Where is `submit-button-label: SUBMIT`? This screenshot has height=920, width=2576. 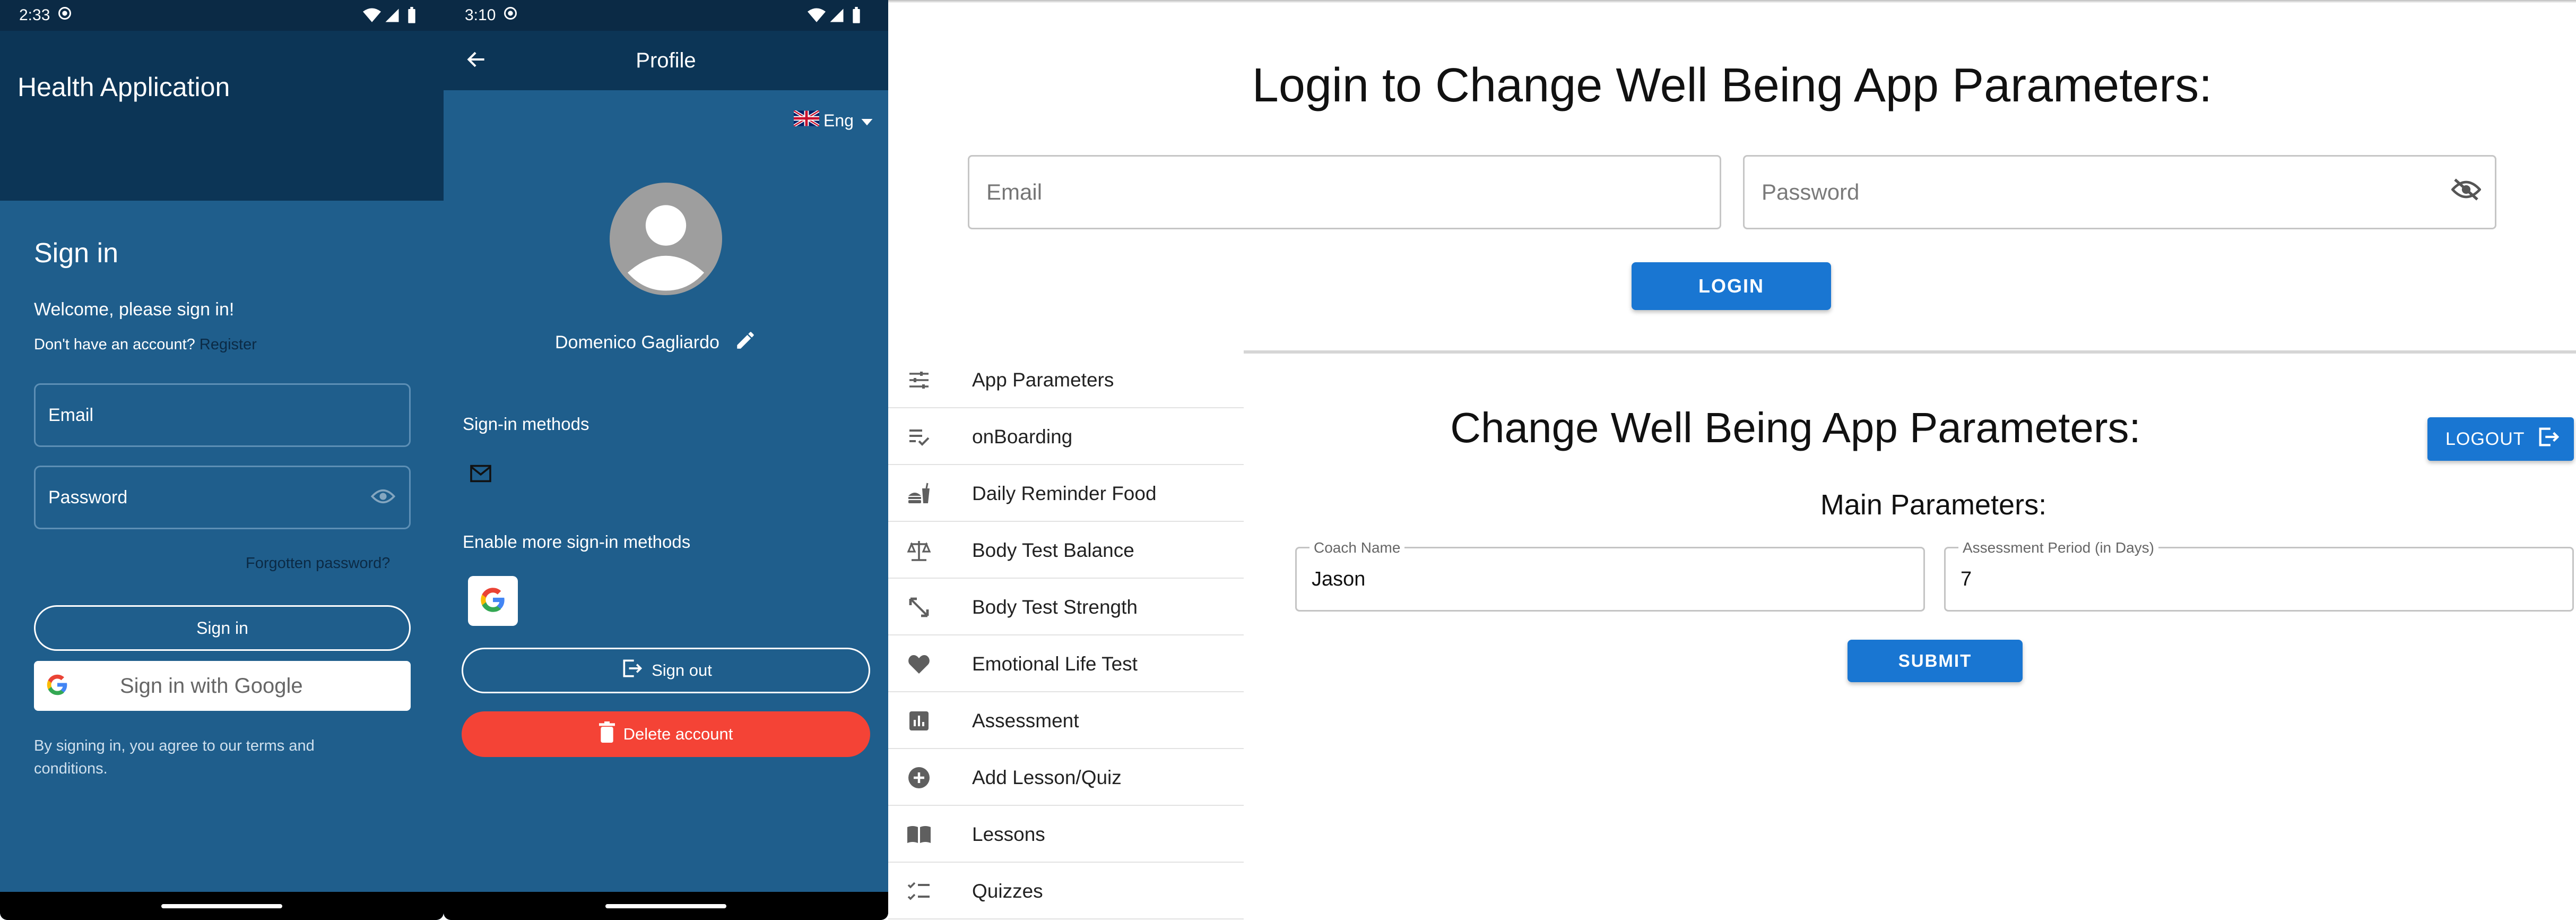 submit-button-label: SUBMIT is located at coordinates (1935, 660).